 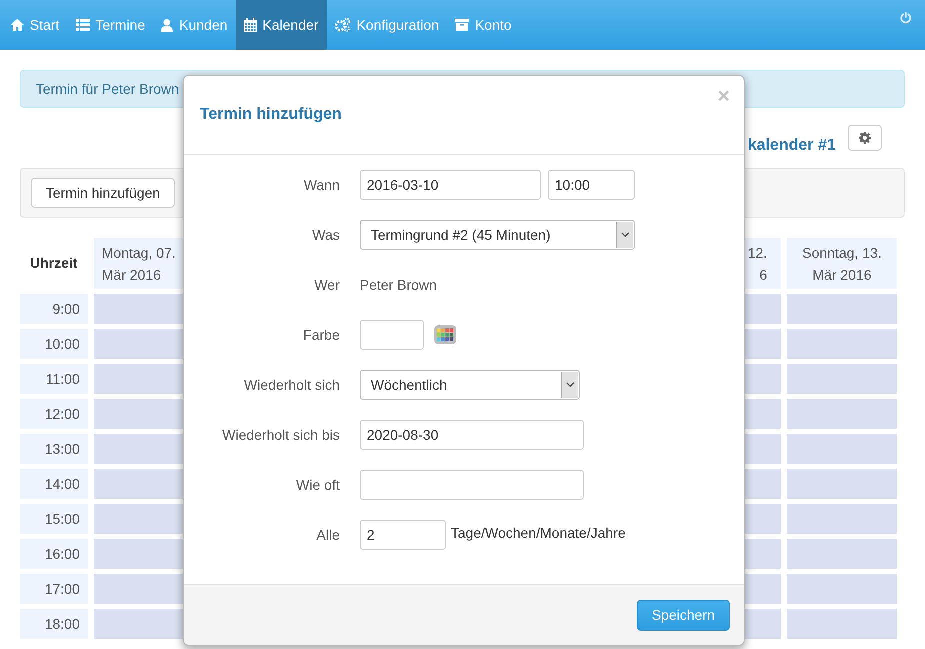 What do you see at coordinates (683, 615) in the screenshot?
I see `save-button: Speichern` at bounding box center [683, 615].